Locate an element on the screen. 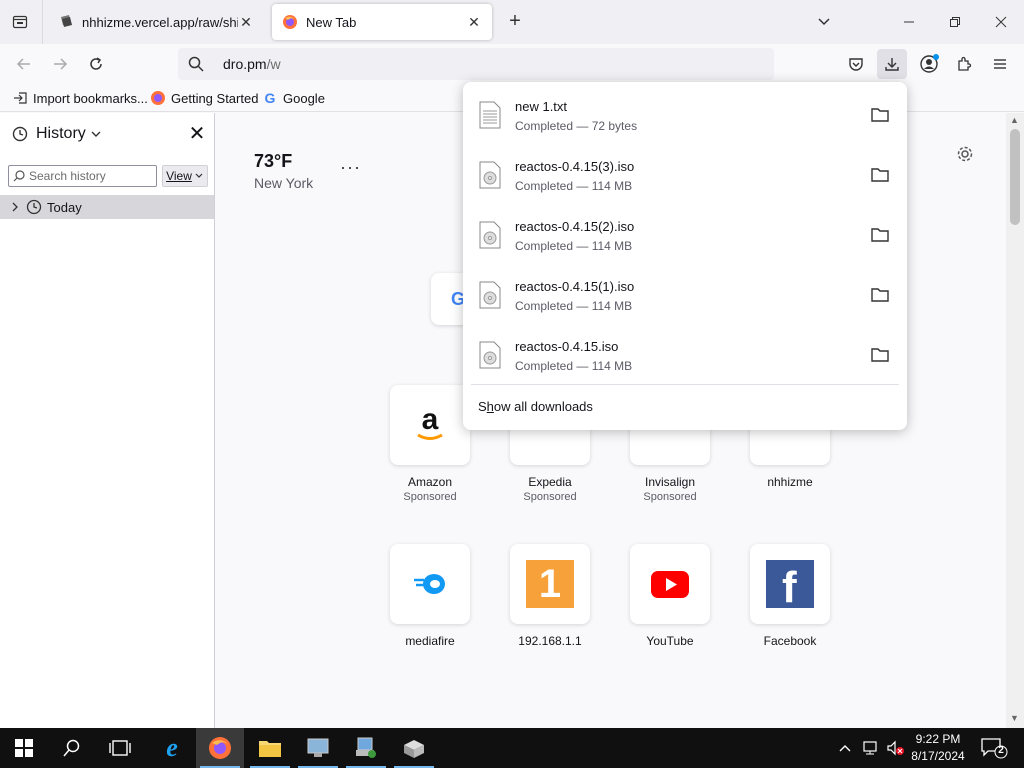 Image resolution: width=1024 pixels, height=768 pixels. weather-options-button: ··· is located at coordinates (350, 167).